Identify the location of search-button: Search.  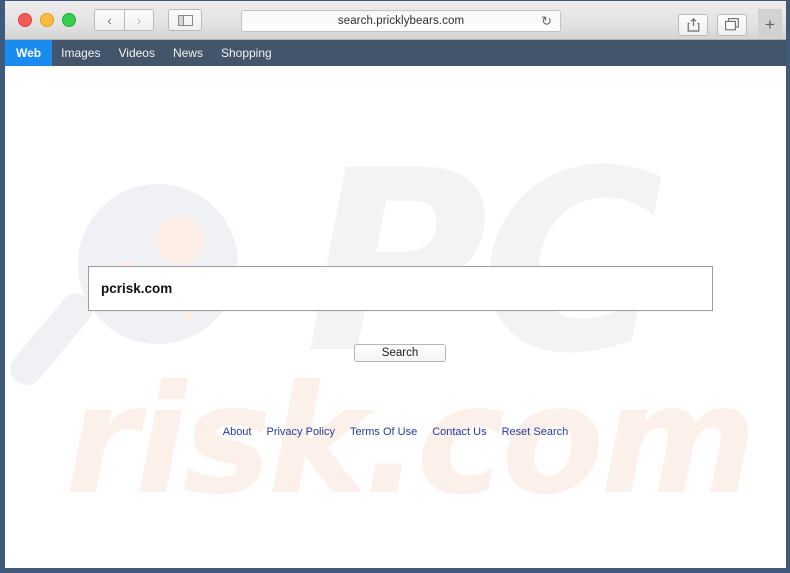
(400, 353).